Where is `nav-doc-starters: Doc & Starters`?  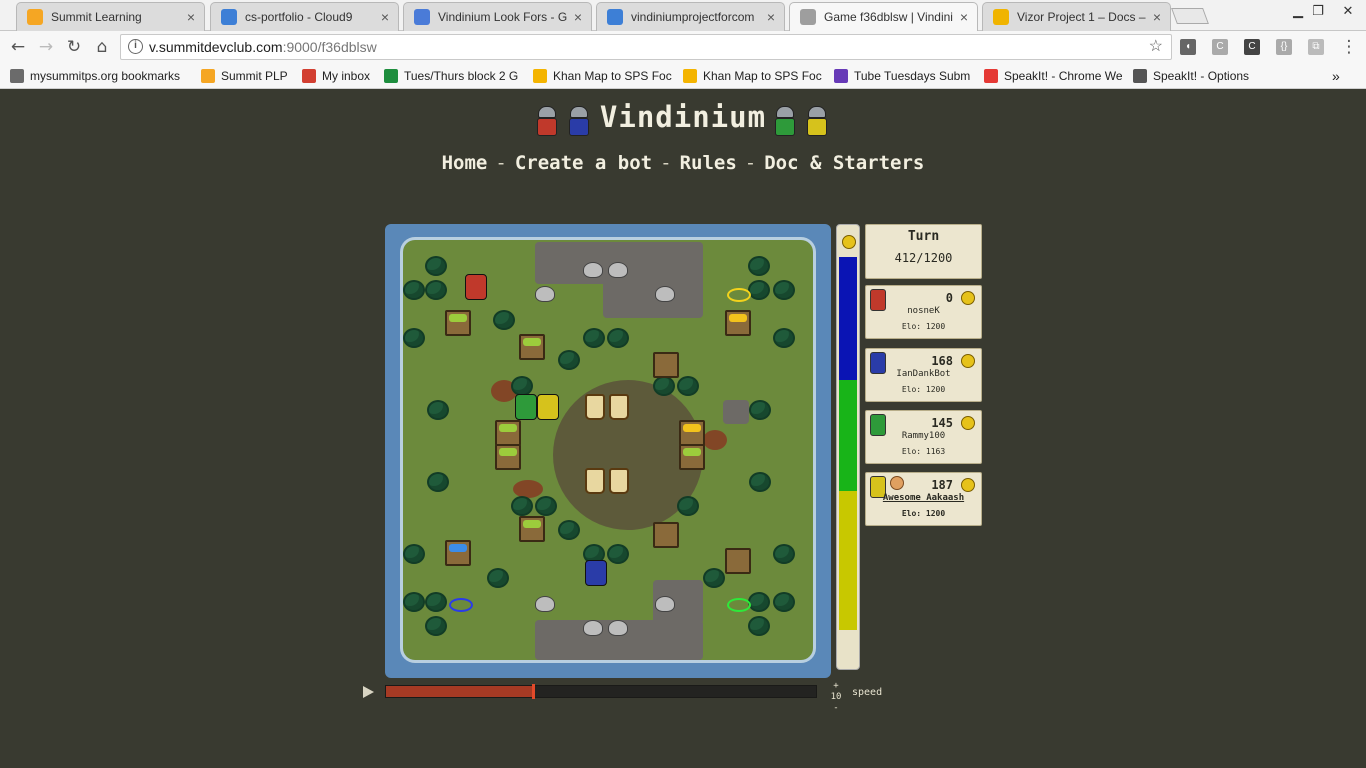 nav-doc-starters: Doc & Starters is located at coordinates (844, 163).